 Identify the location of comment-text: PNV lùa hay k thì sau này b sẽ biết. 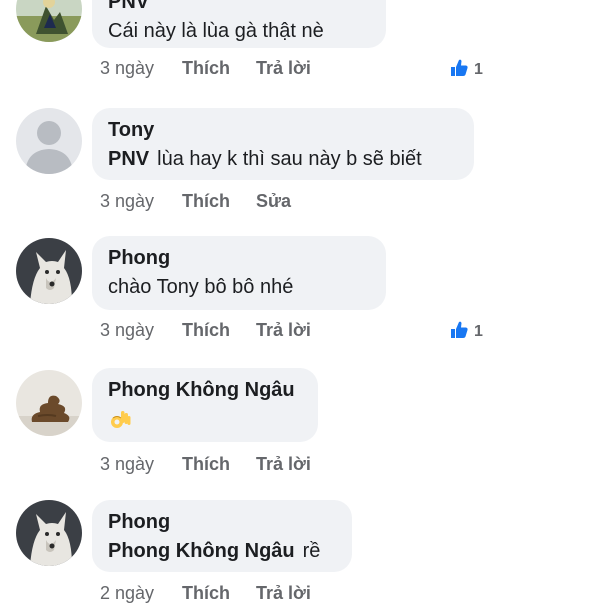
(283, 159).